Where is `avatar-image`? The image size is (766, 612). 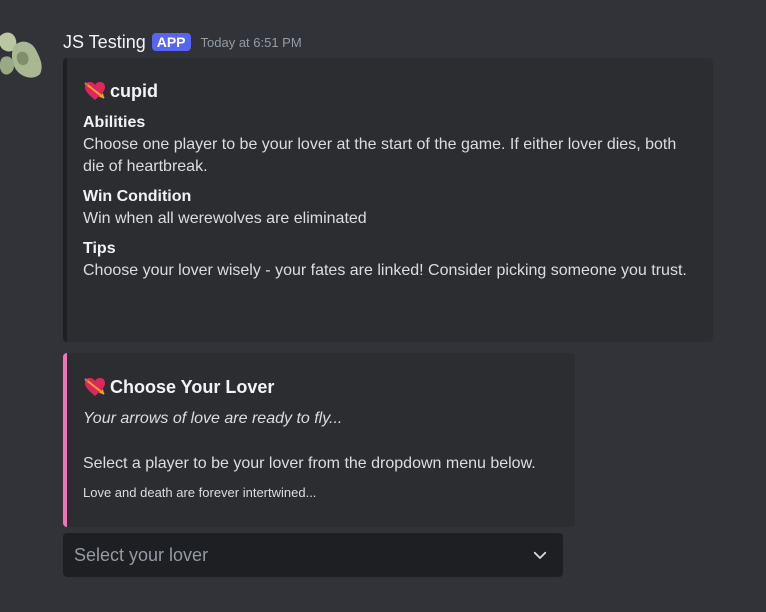 avatar-image is located at coordinates (21, 55).